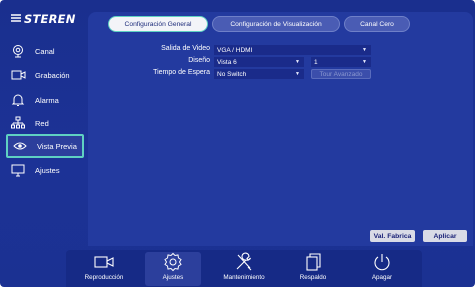  What do you see at coordinates (313, 277) in the screenshot?
I see `backup-label: Respaldo` at bounding box center [313, 277].